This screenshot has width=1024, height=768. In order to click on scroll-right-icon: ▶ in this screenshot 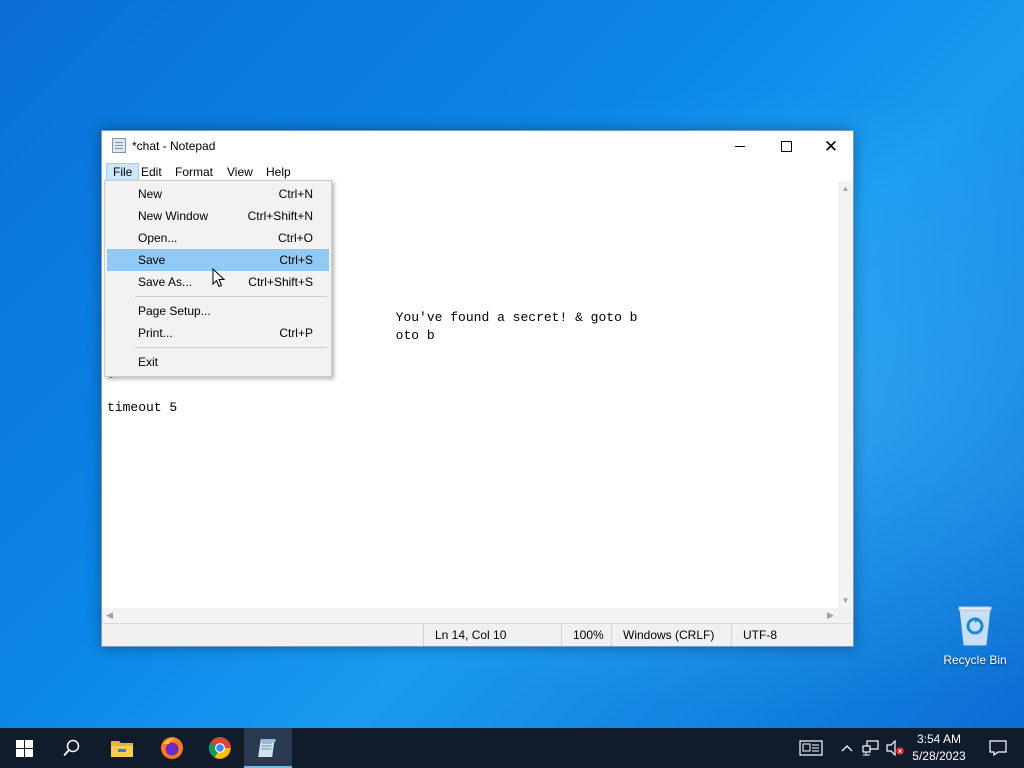, I will do `click(830, 615)`.